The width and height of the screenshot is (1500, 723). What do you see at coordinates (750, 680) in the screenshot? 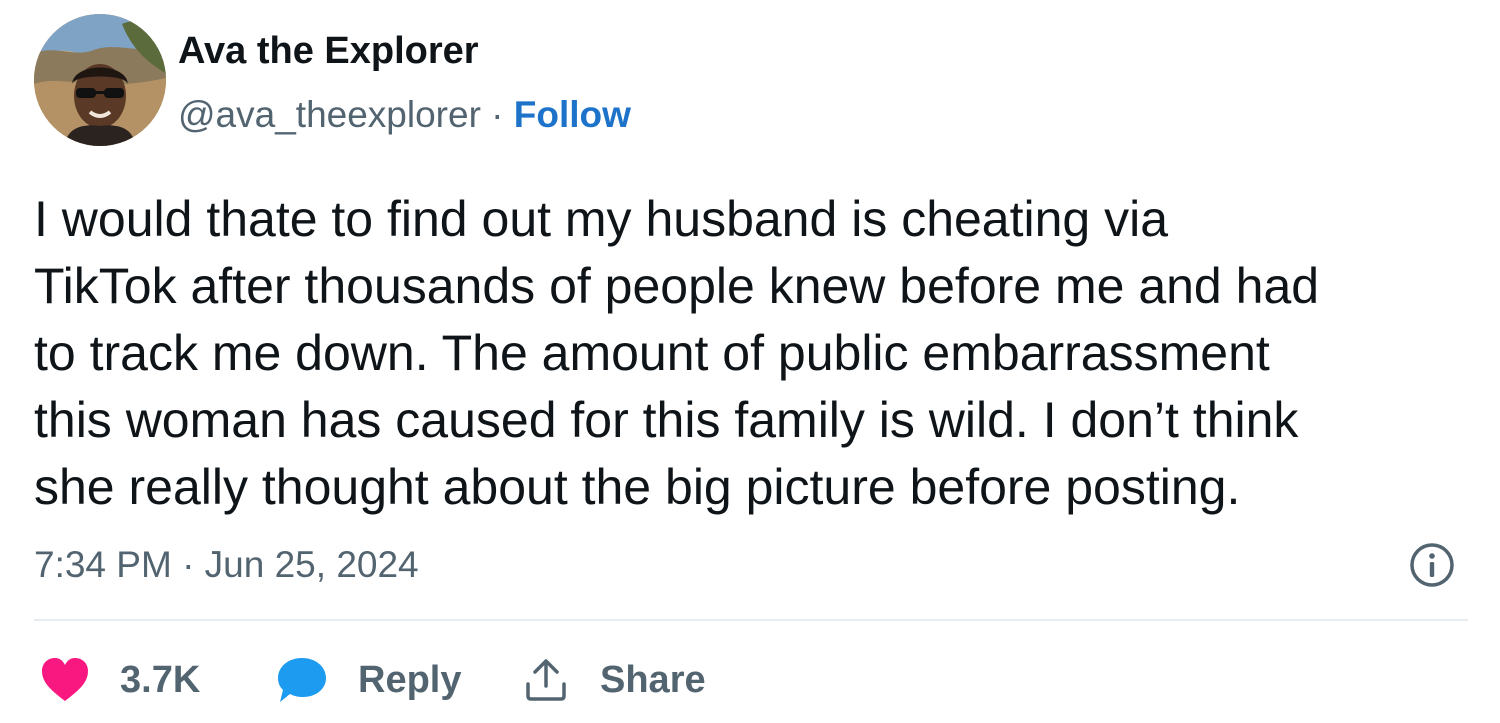
I see `tweet-actions: 3.7K Reply Share` at bounding box center [750, 680].